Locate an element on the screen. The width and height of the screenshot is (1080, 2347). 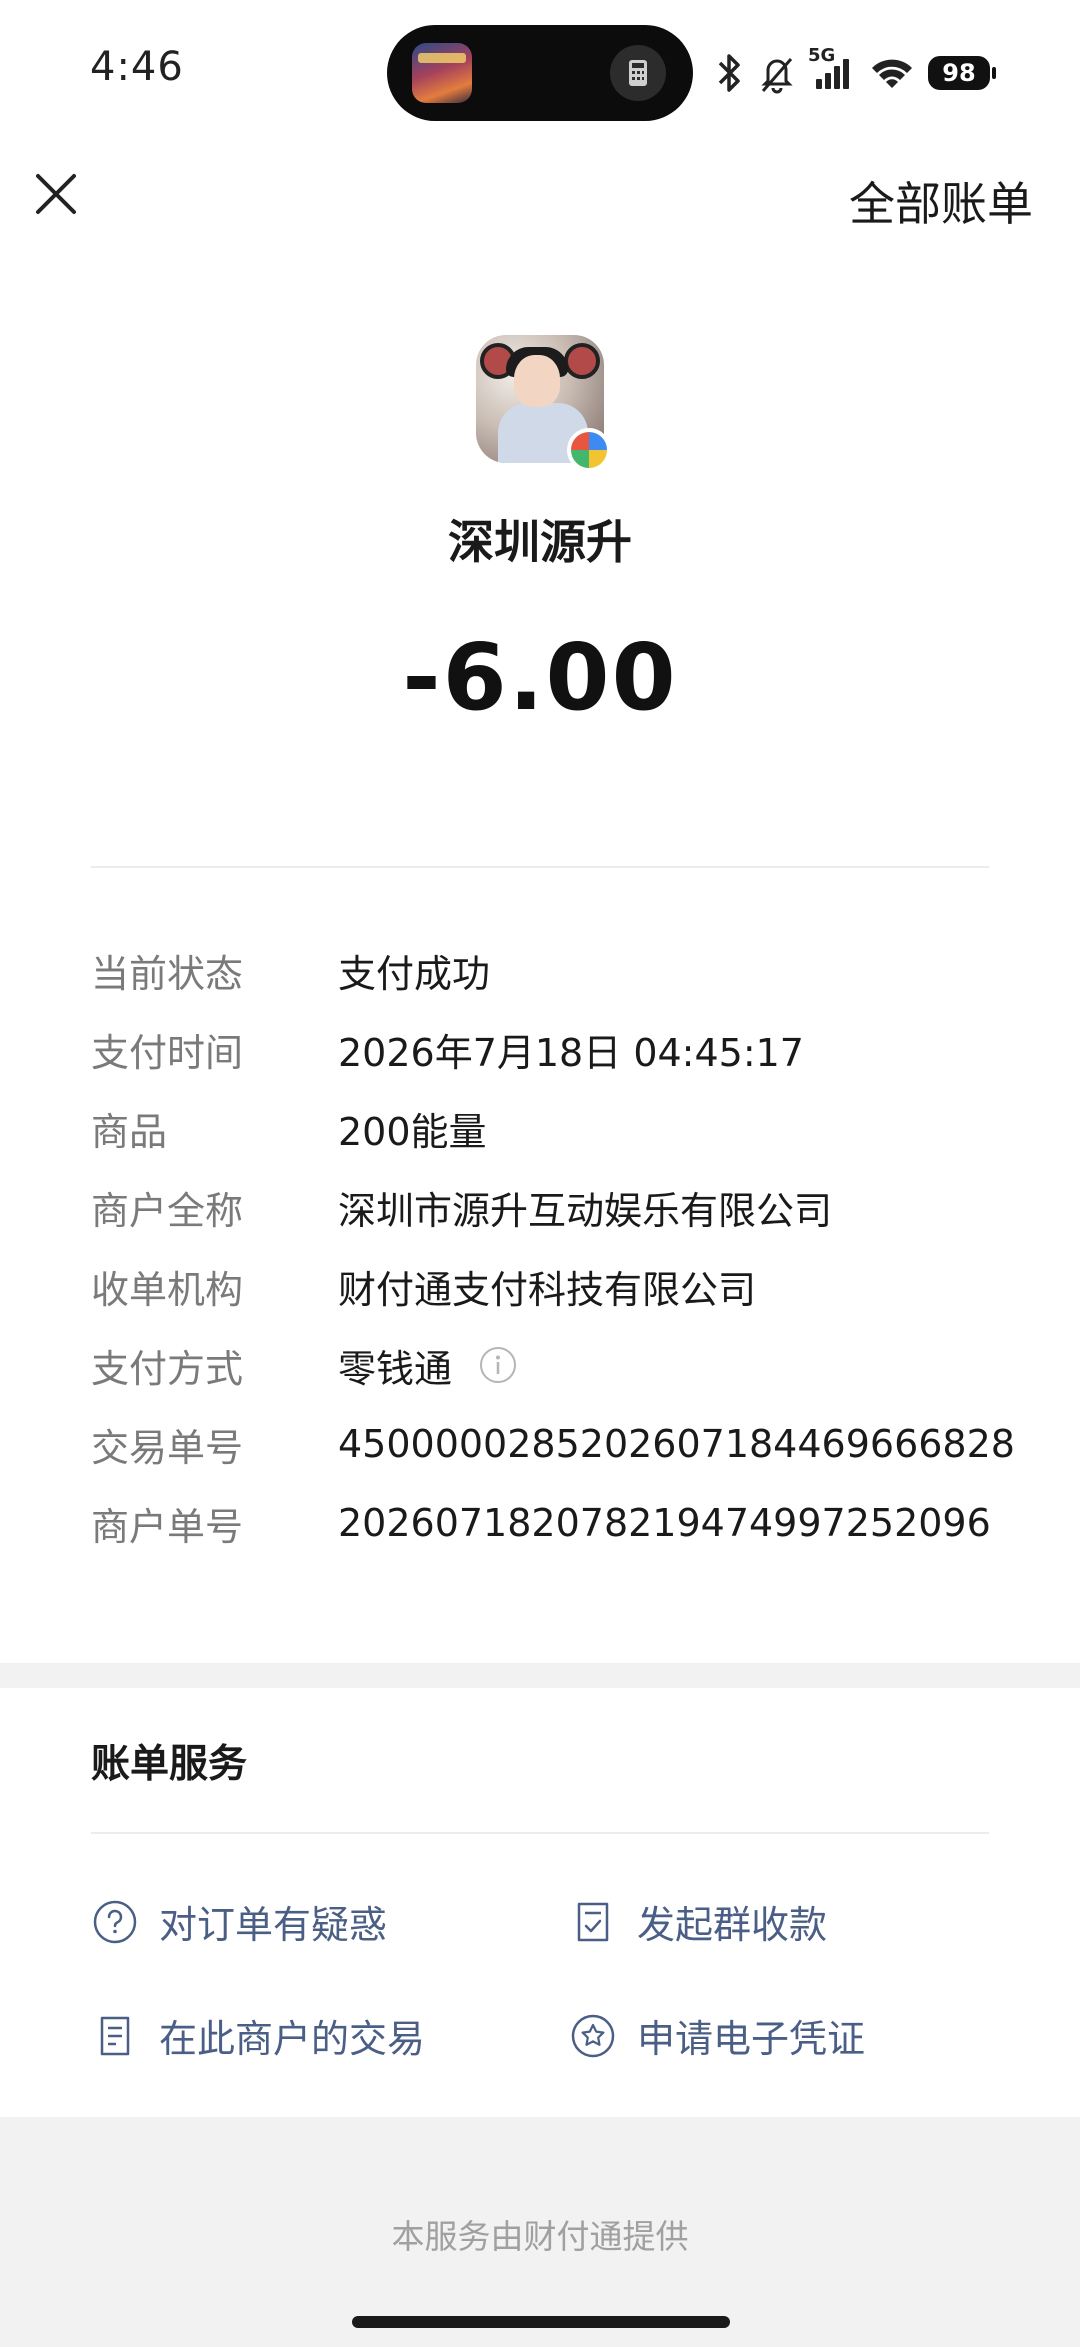
detail-label: 支付方式 is located at coordinates (167, 1368).